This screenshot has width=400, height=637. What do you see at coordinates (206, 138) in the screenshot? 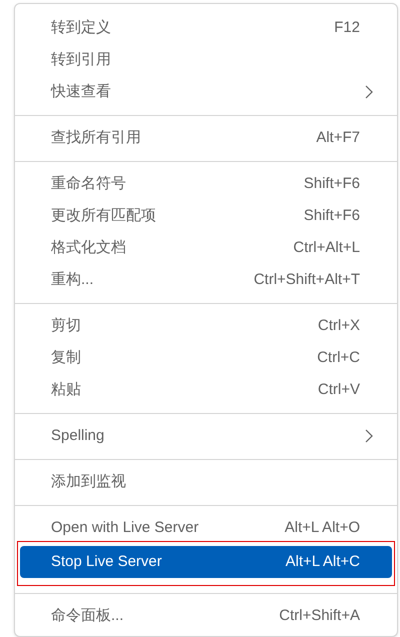
I see `menu-item: 查找所有引用 Alt+F7` at bounding box center [206, 138].